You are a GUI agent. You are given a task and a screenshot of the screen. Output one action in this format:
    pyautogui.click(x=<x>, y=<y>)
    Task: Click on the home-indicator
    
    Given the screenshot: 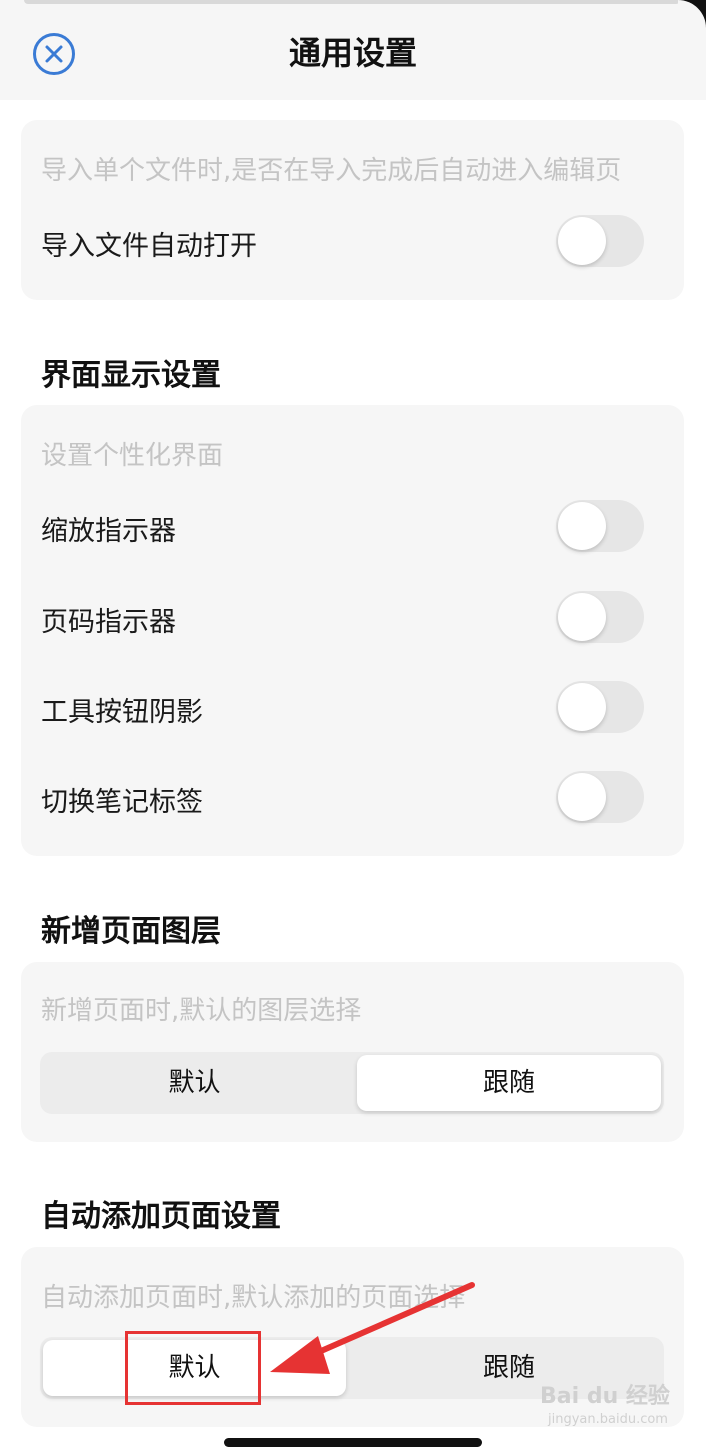 What is the action you would take?
    pyautogui.click(x=353, y=1442)
    